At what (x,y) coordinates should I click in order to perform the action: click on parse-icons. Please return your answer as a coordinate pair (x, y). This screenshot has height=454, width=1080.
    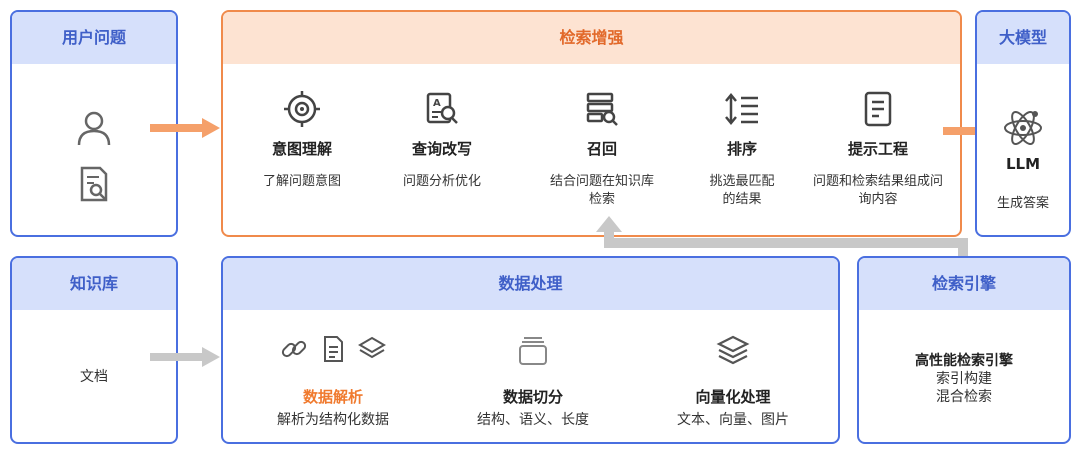
    Looking at the image, I should click on (333, 351).